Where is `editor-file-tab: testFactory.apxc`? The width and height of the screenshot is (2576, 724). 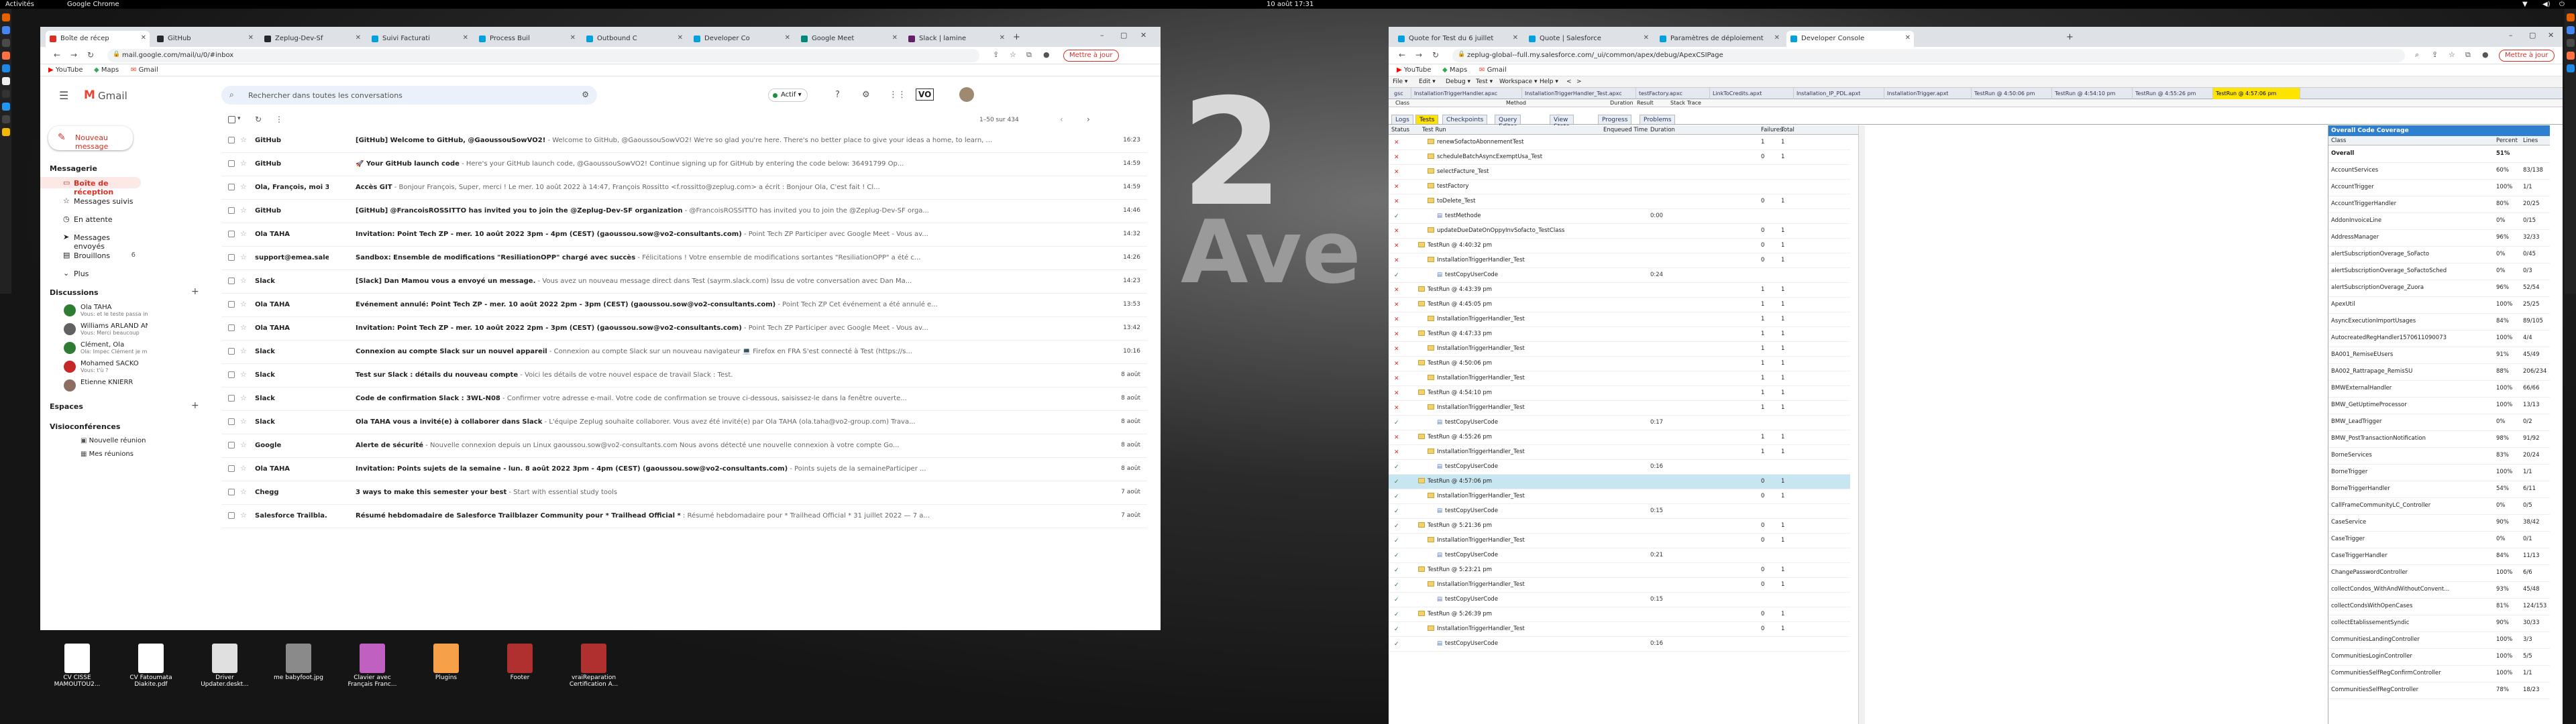 editor-file-tab: testFactory.apxc is located at coordinates (1673, 93).